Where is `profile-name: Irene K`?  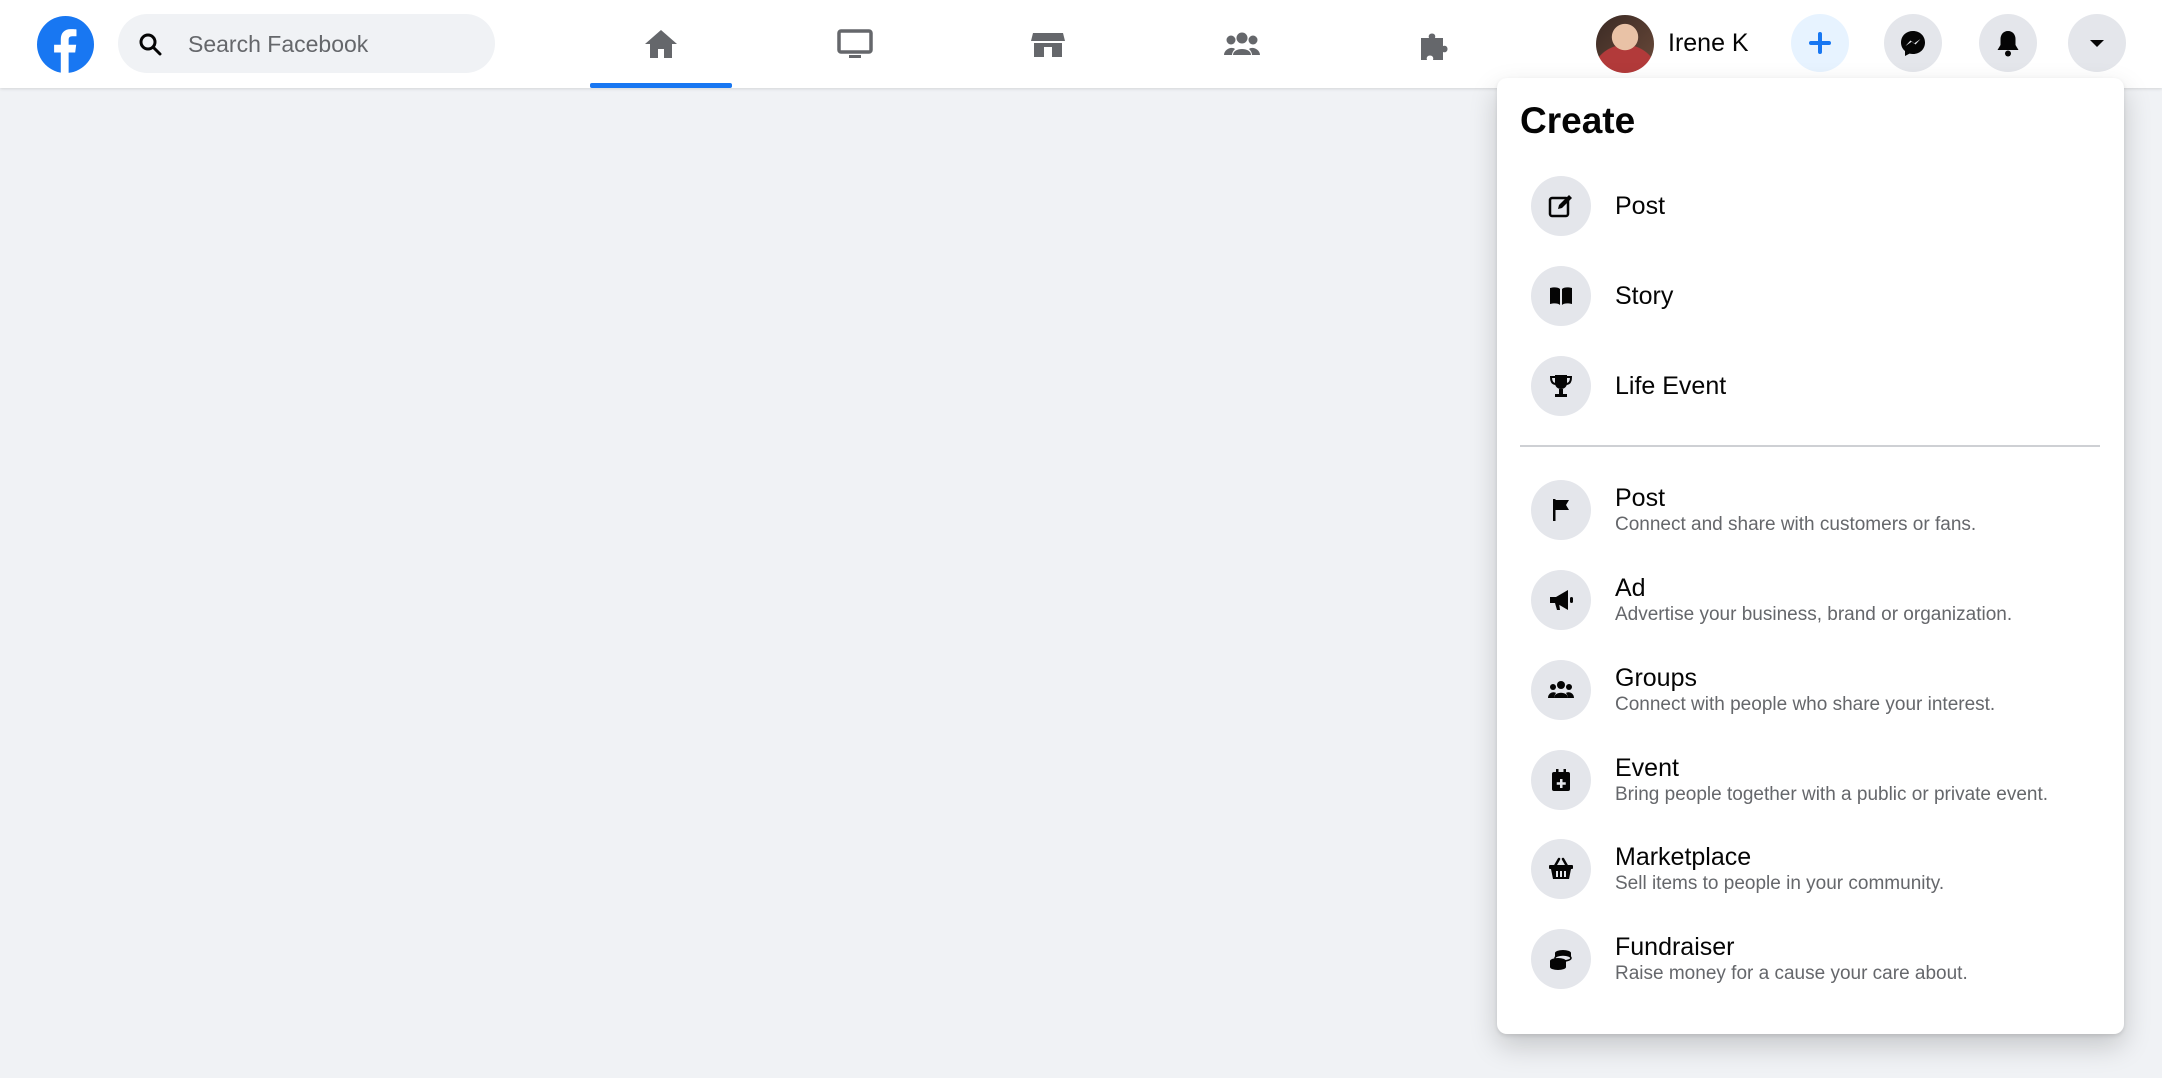 profile-name: Irene K is located at coordinates (1708, 43).